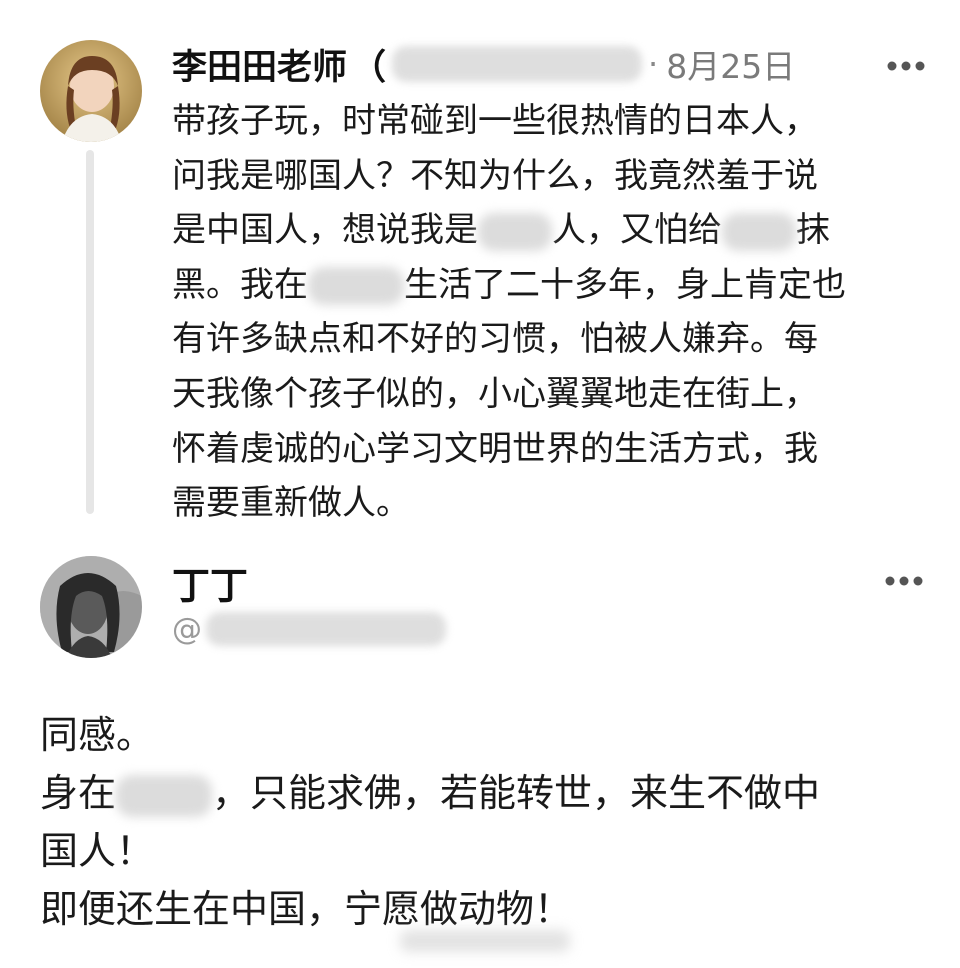  Describe the element at coordinates (495, 448) in the screenshot. I see `post-text-line: 怀着虔诚的心学习文明世界的生活方式，我` at that location.